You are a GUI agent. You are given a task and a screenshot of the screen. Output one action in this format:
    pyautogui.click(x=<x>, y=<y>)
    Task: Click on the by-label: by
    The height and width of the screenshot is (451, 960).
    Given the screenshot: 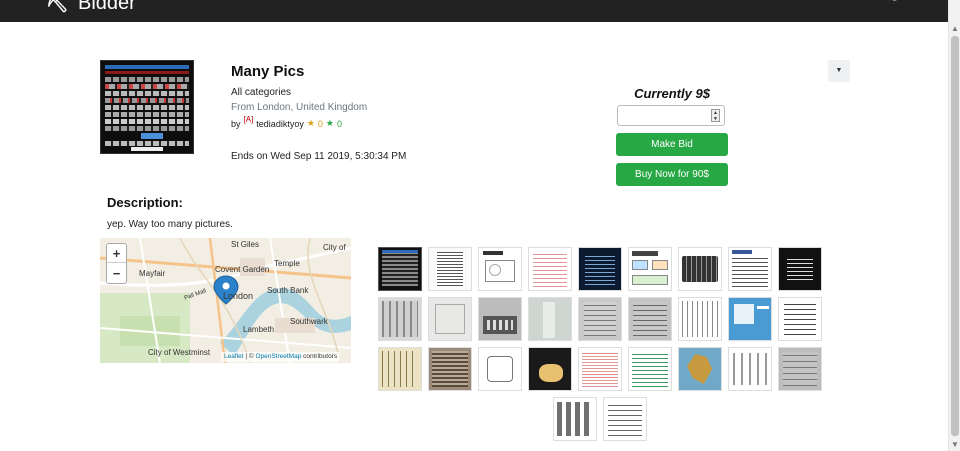 What is the action you would take?
    pyautogui.click(x=236, y=123)
    